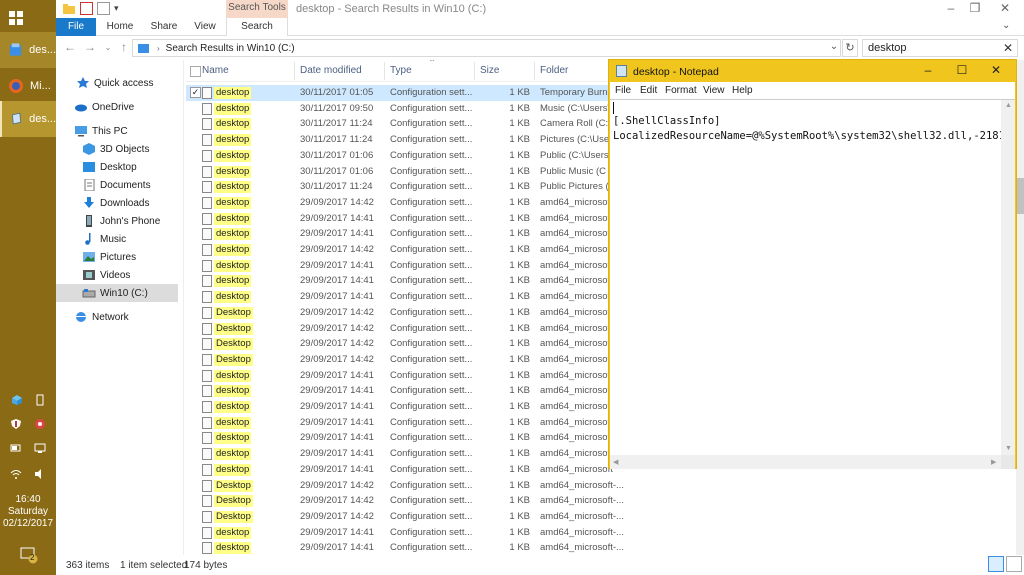 The image size is (1024, 575). I want to click on scroll-down-icon: ▼, so click(1008, 448).